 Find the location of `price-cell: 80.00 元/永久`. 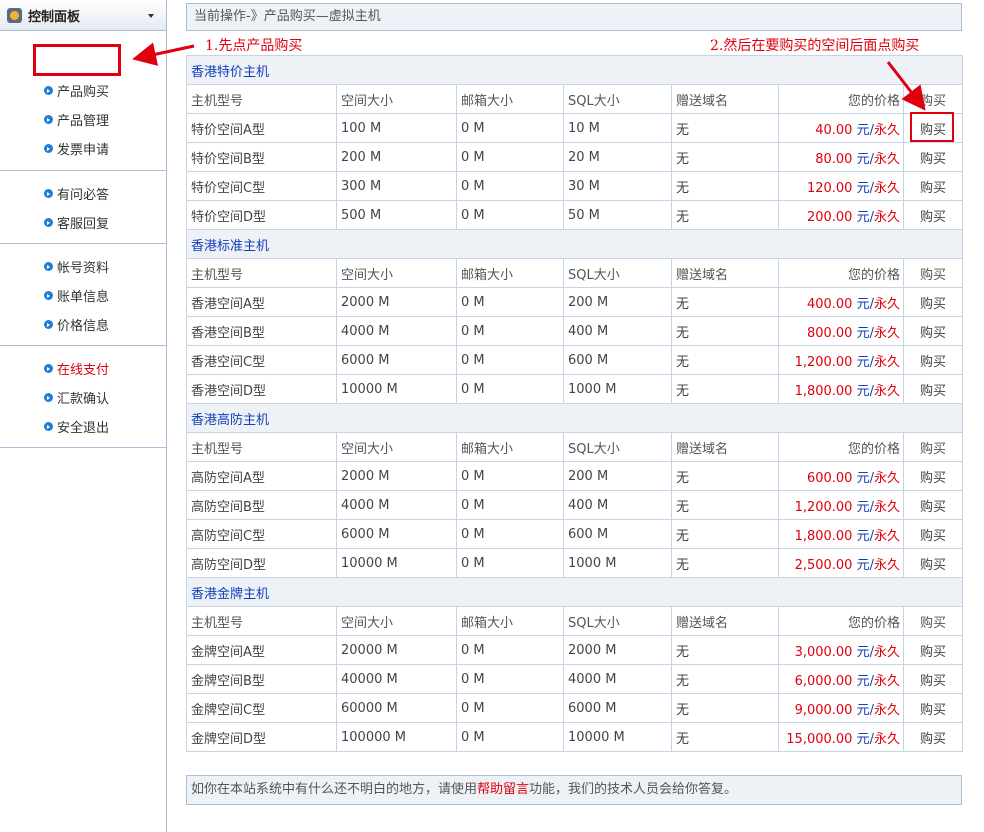

price-cell: 80.00 元/永久 is located at coordinates (841, 157).